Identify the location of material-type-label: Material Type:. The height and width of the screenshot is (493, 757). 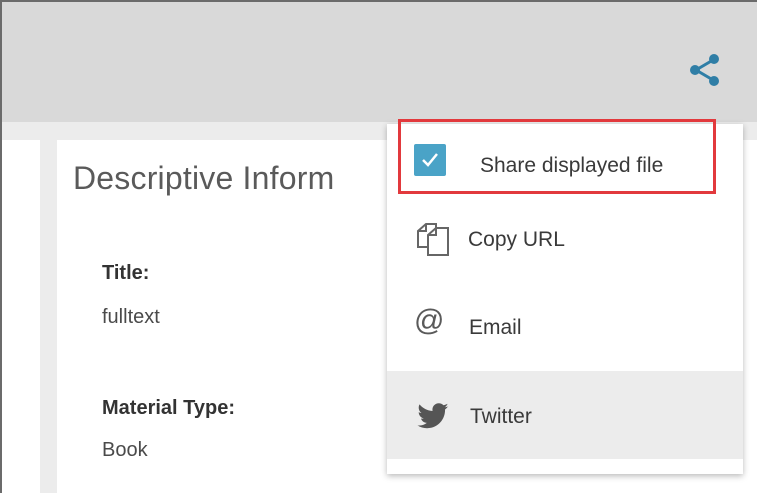
(168, 408).